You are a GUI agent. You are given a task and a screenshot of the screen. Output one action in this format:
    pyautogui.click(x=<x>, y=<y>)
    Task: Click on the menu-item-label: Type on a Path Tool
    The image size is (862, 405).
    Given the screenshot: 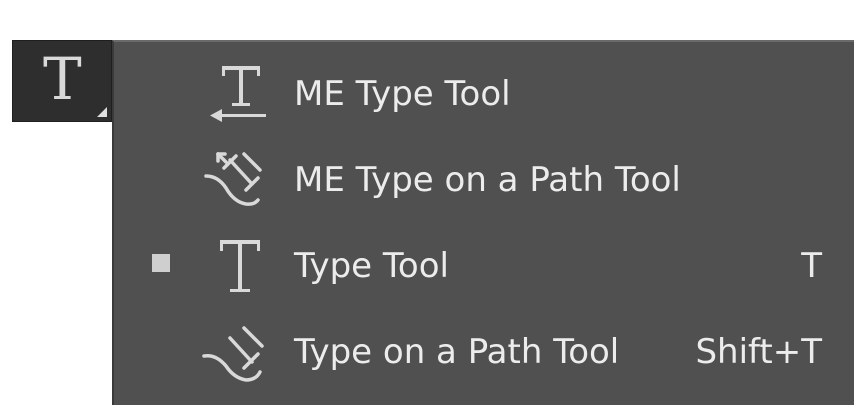 What is the action you would take?
    pyautogui.click(x=457, y=352)
    